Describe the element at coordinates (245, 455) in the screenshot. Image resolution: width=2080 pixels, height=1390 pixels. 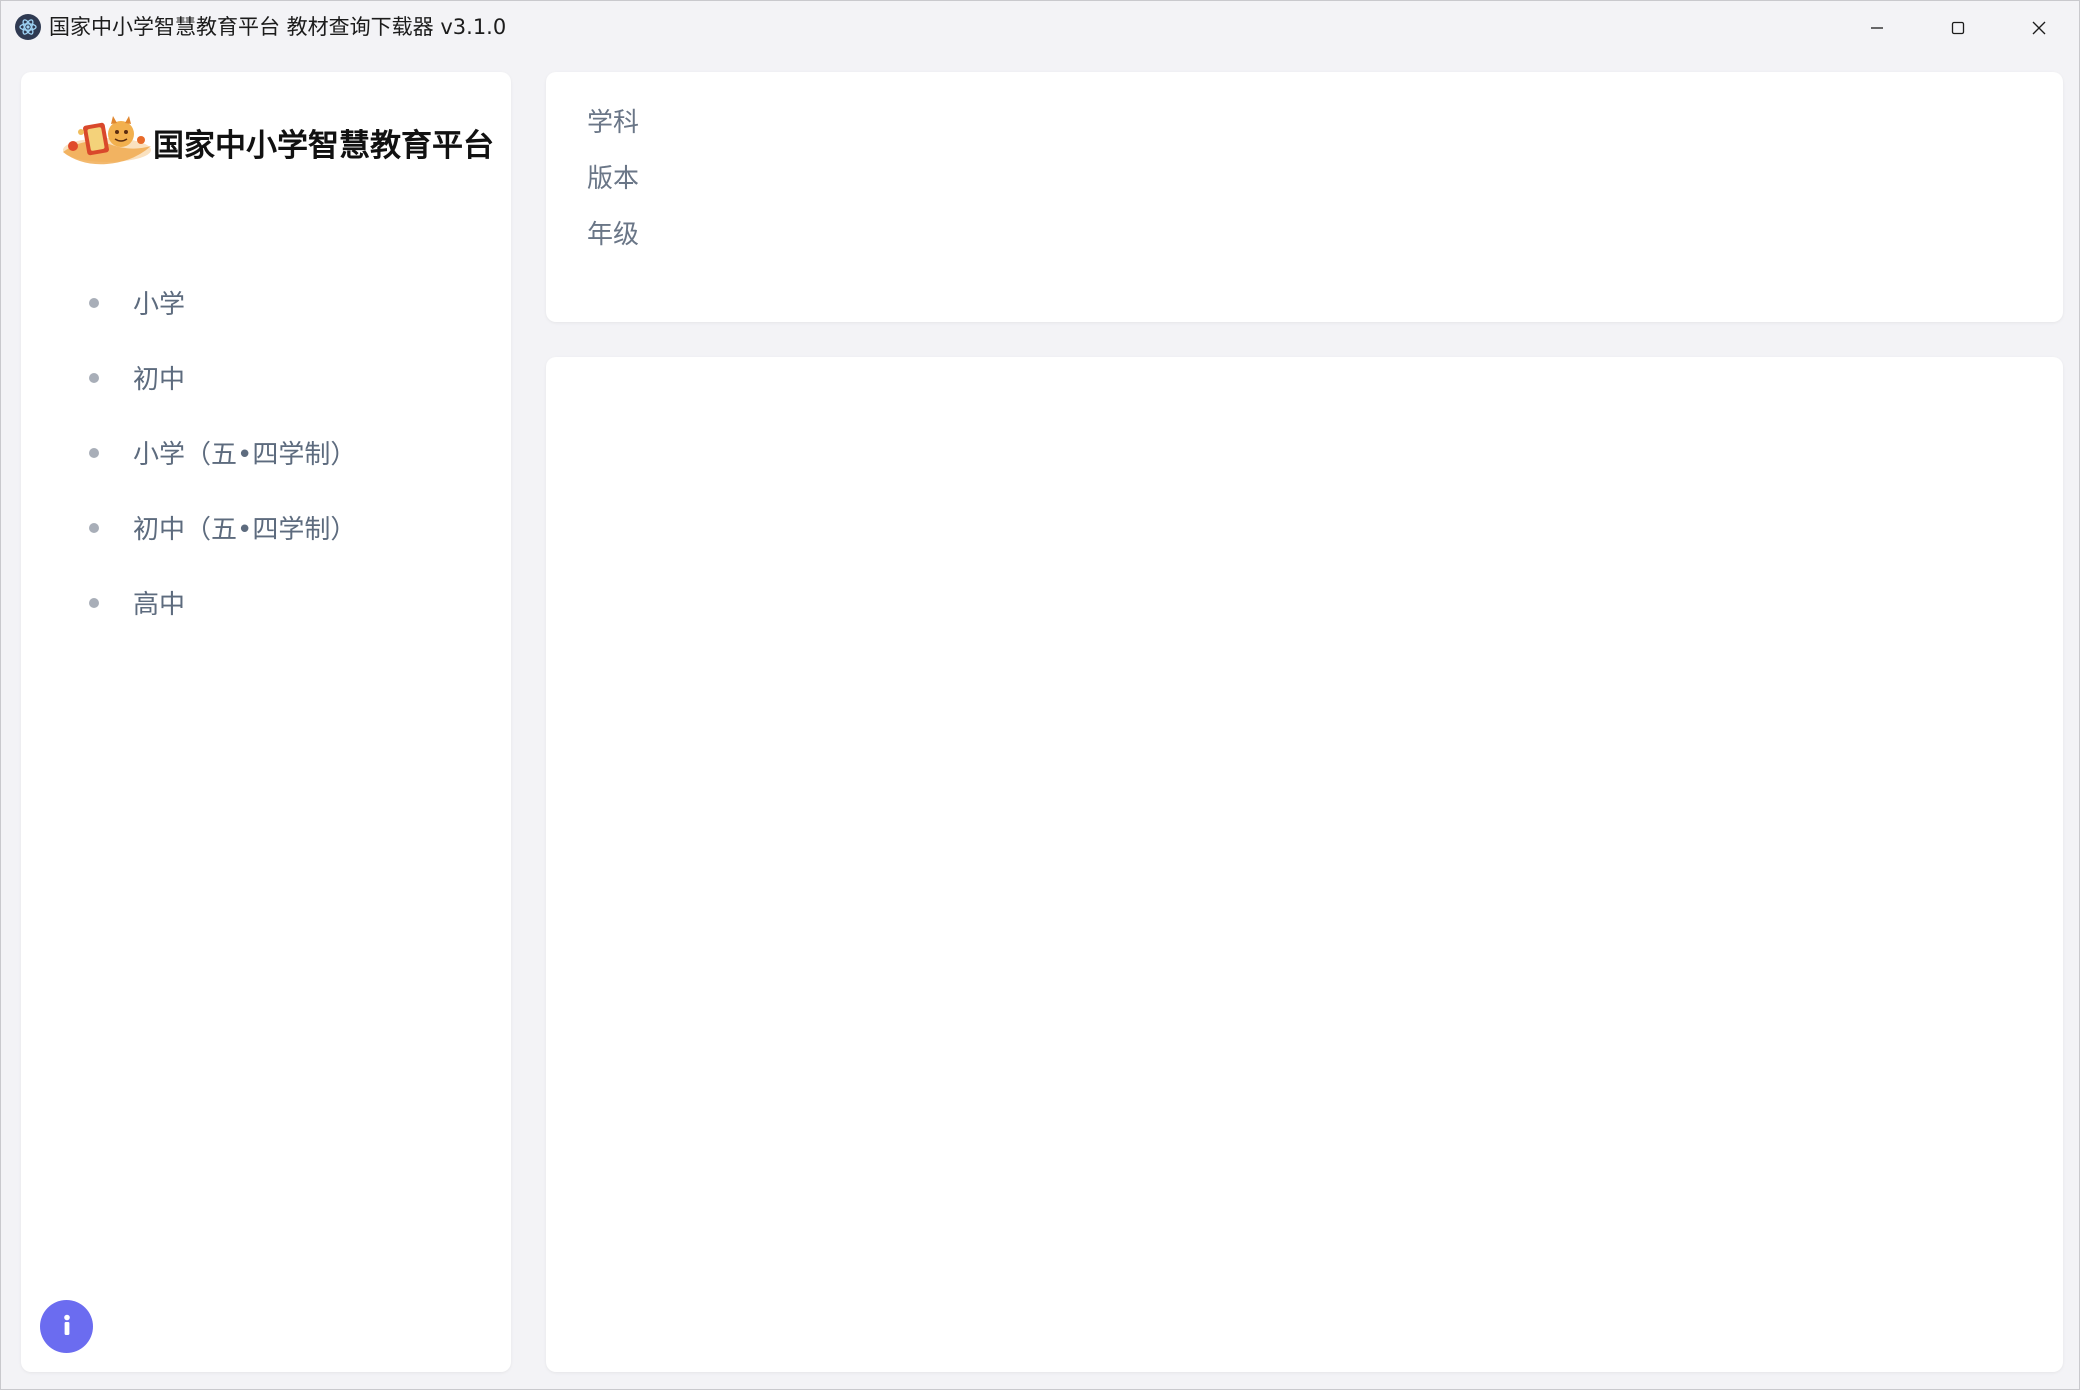
I see `sidebar-item-label: 小学（五•四学制）` at that location.